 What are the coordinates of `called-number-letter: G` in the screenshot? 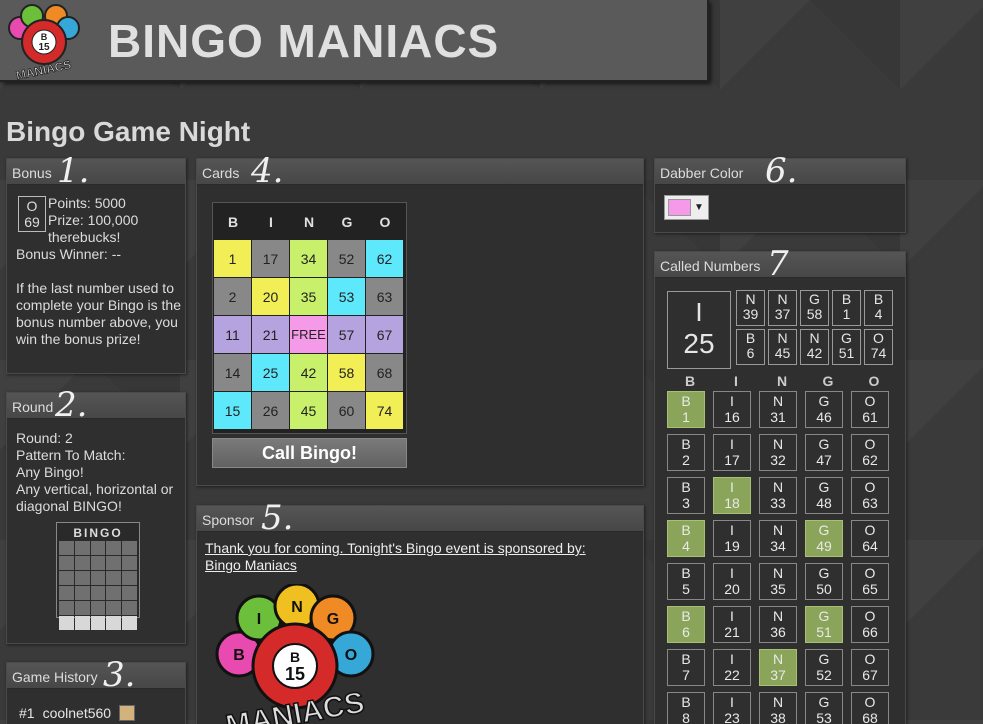 It's located at (824, 659).